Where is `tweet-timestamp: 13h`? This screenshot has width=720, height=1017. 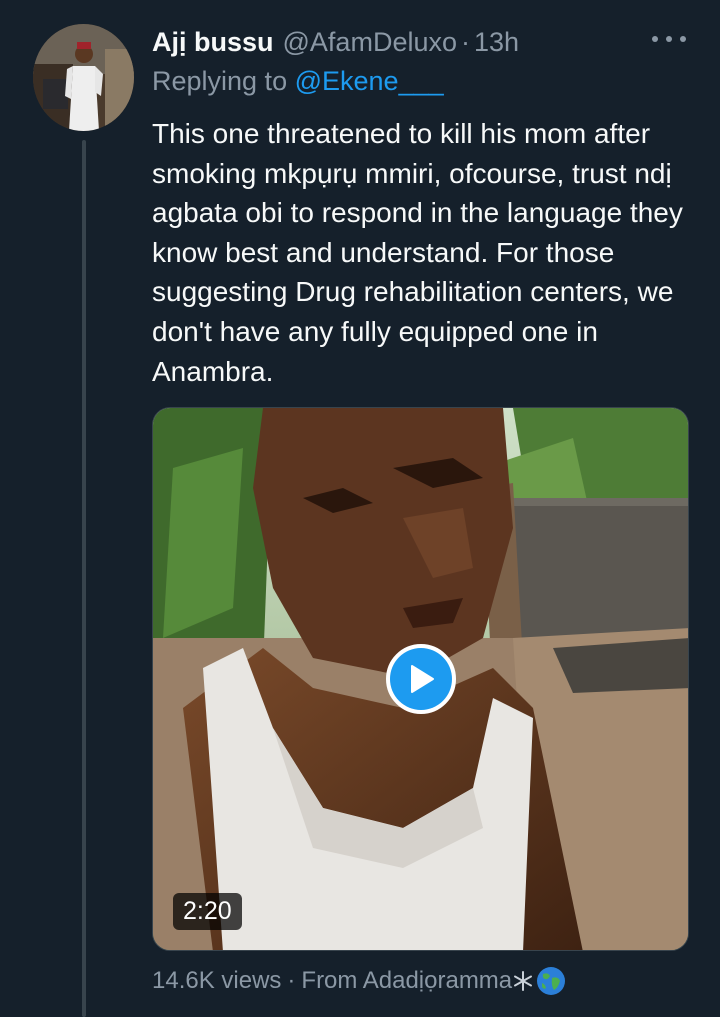 tweet-timestamp: 13h is located at coordinates (496, 42).